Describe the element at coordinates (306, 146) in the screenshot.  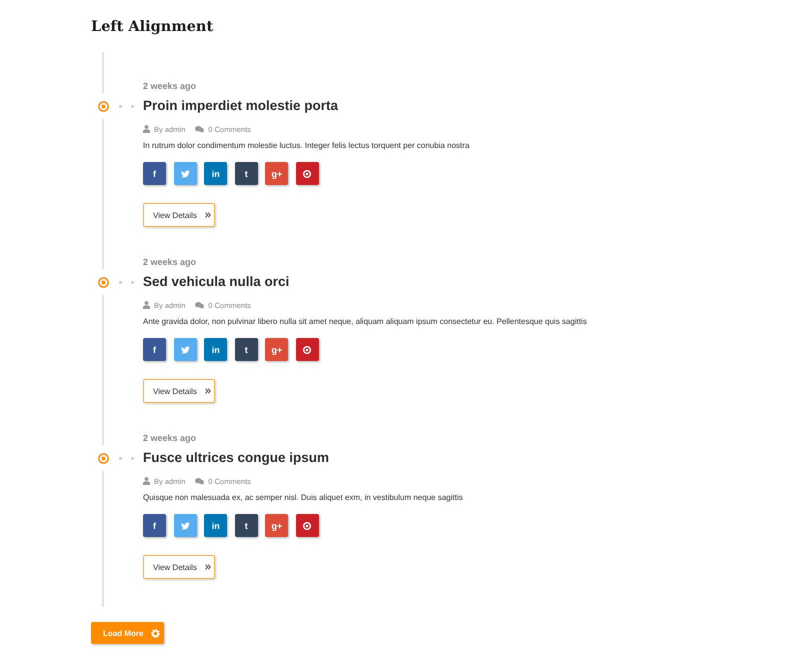
I see `post-excerpt: In rutrum dolor condimentum molestie luctus. Integer felis lectus torquent per conubia nostra` at that location.